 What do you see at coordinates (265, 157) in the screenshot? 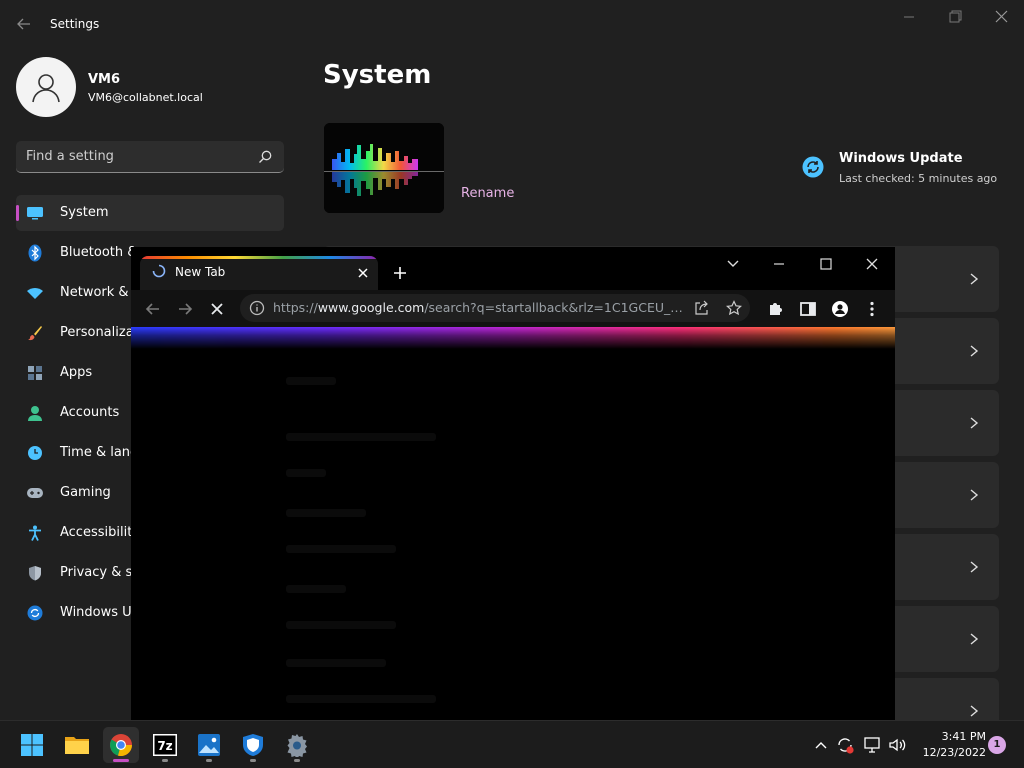
I see `search-icon` at bounding box center [265, 157].